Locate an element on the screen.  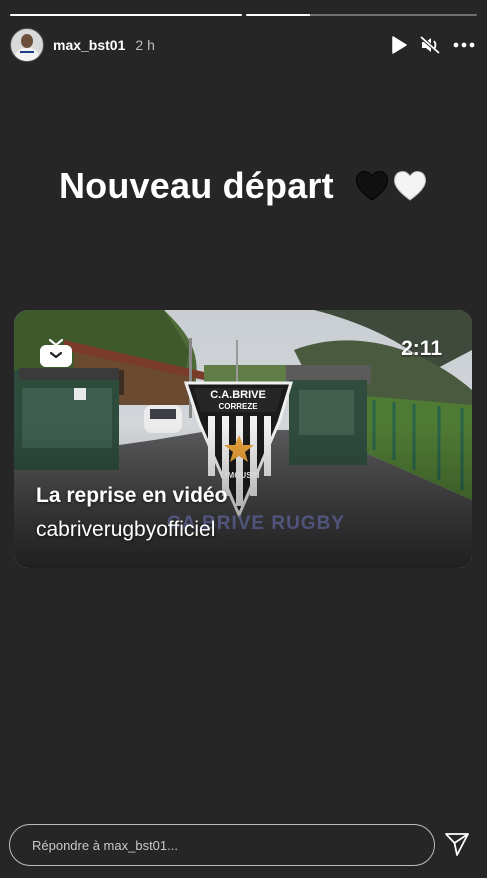
reply-field is located at coordinates (222, 845).